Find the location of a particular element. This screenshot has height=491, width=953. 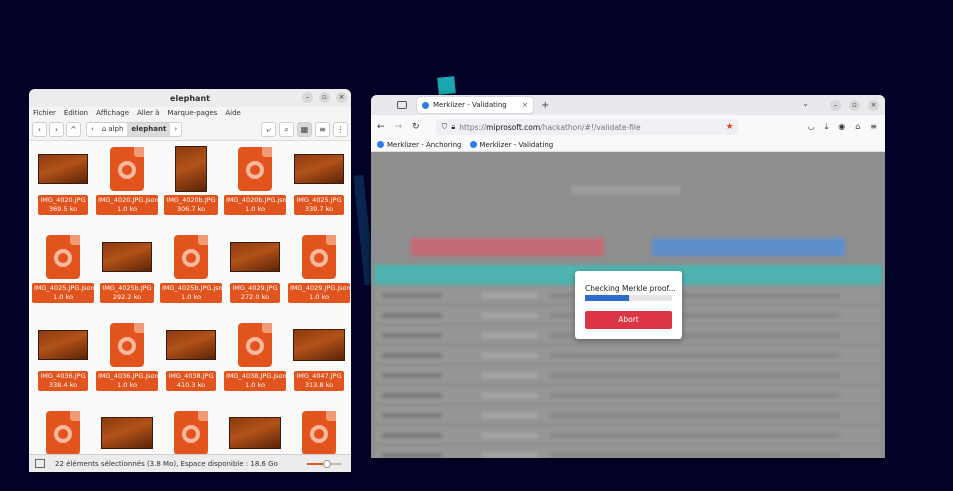

file-size: 338.4 ko is located at coordinates (63, 385).